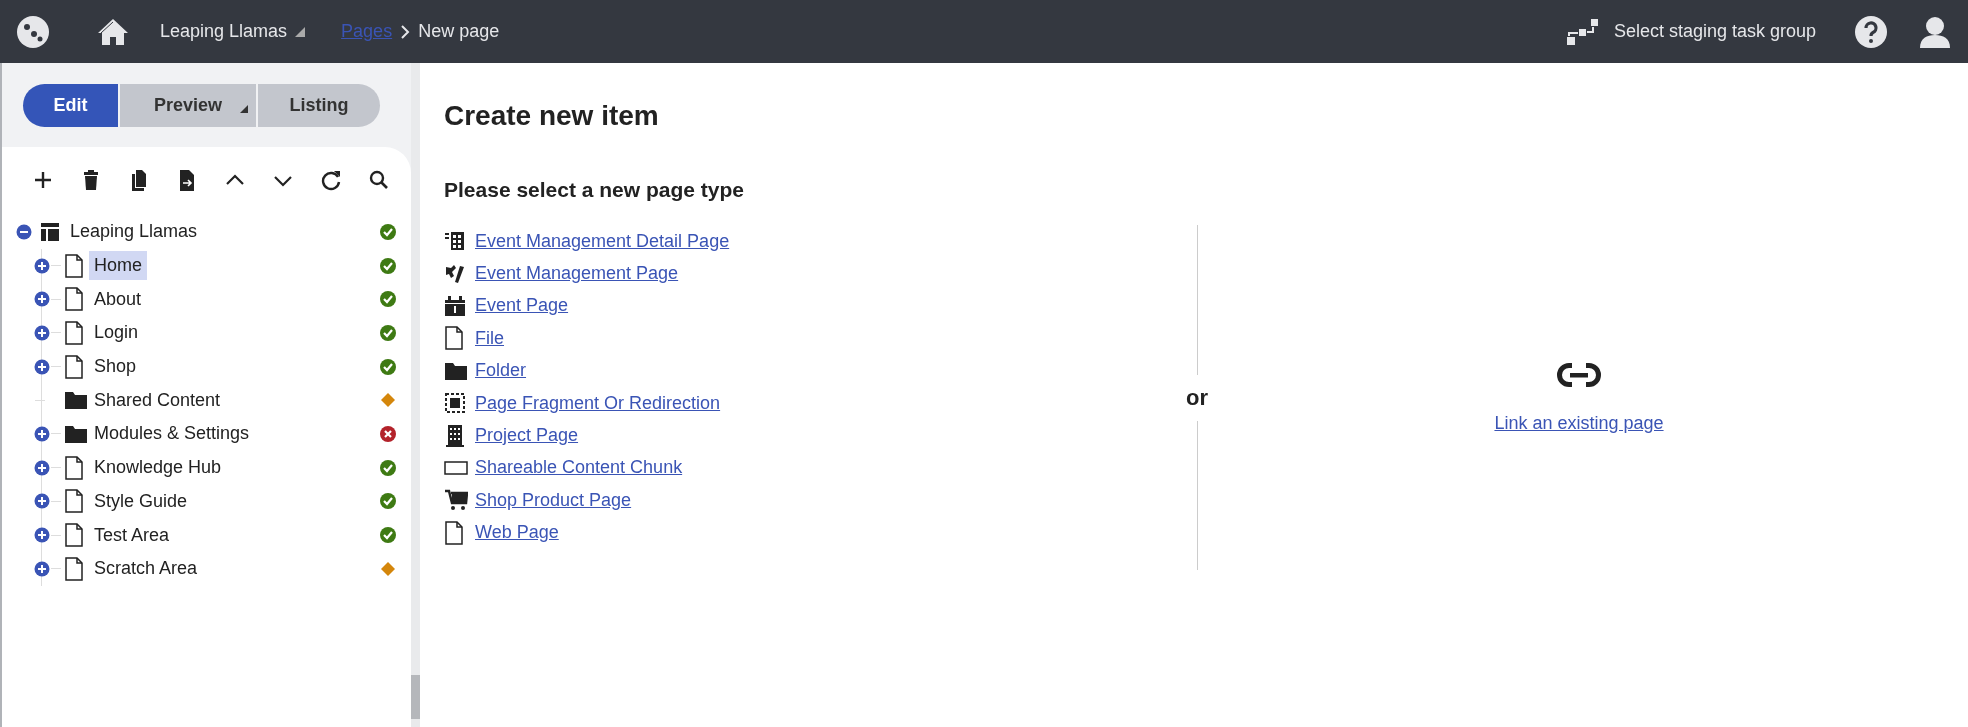 Image resolution: width=1968 pixels, height=727 pixels. Describe the element at coordinates (577, 274) in the screenshot. I see `page-type-link: Event Management Page` at that location.